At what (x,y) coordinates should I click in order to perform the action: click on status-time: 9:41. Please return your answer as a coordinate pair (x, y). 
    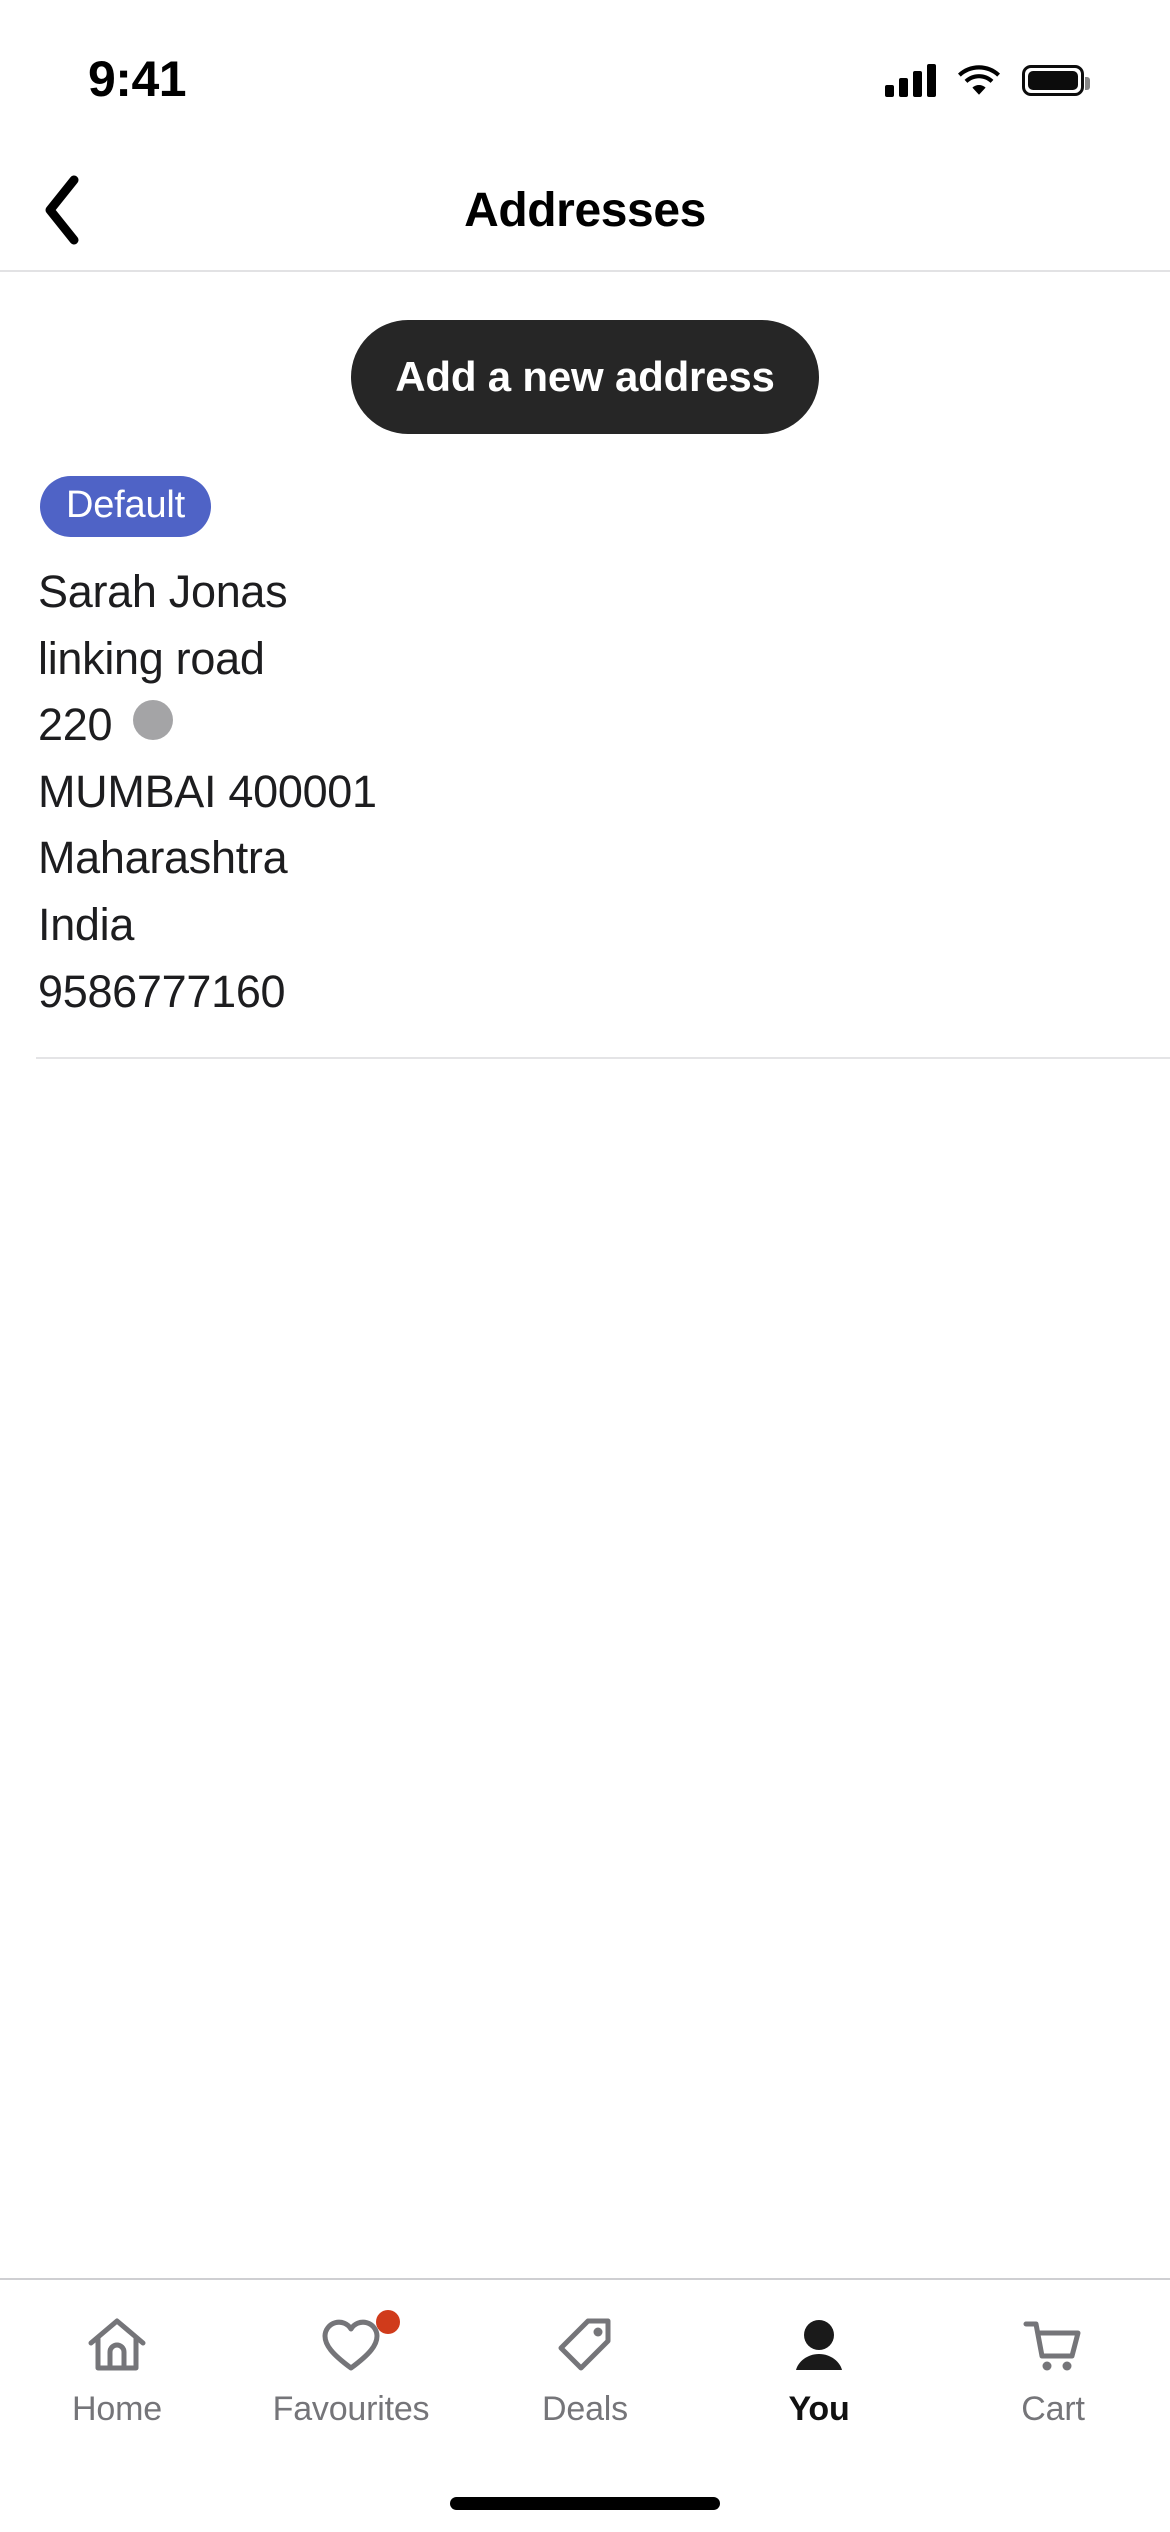
    Looking at the image, I should click on (137, 79).